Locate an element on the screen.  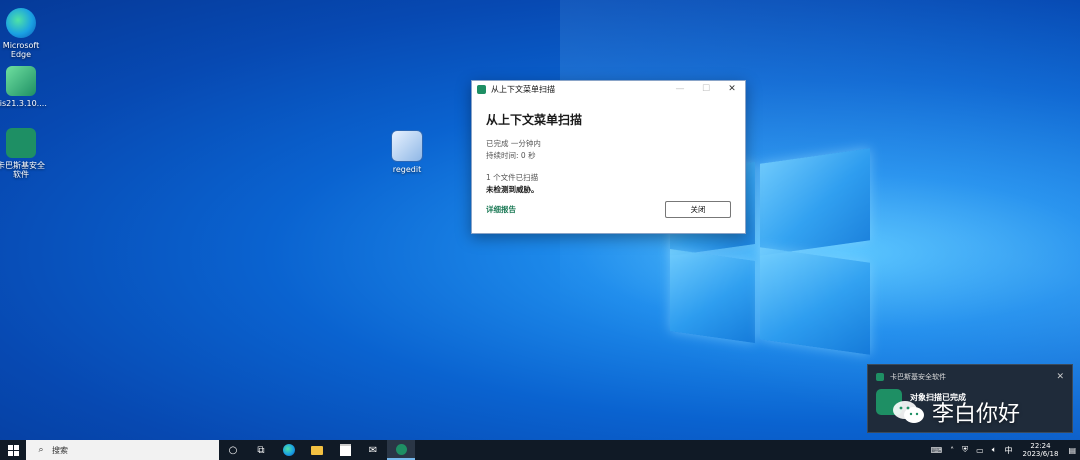
ime-indicator: 中 is located at coordinates (1009, 450).